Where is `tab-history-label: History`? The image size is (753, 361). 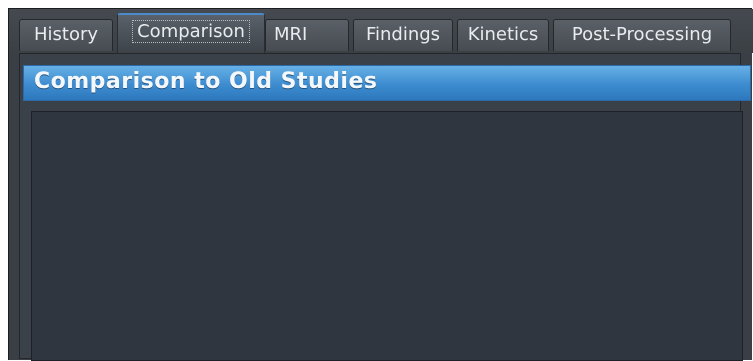
tab-history-label: History is located at coordinates (66, 34).